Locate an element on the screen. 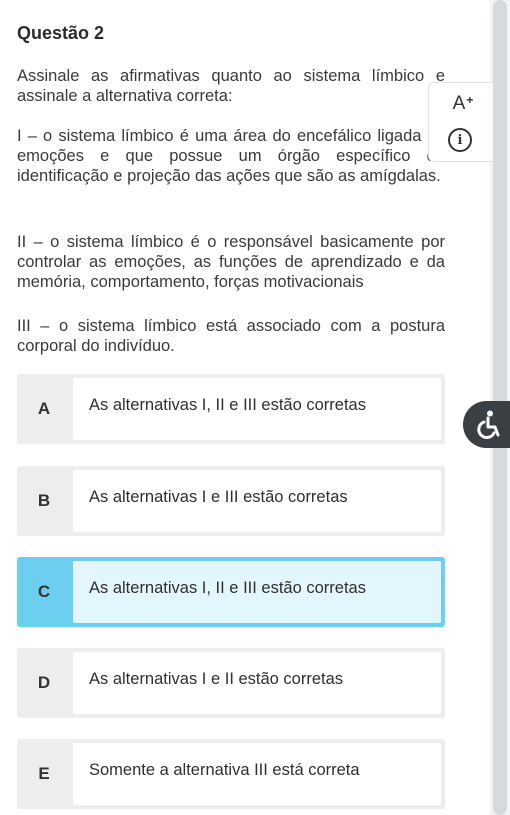 This screenshot has width=510, height=815. option-text-box: As alternativas I e II estão corretas is located at coordinates (257, 683).